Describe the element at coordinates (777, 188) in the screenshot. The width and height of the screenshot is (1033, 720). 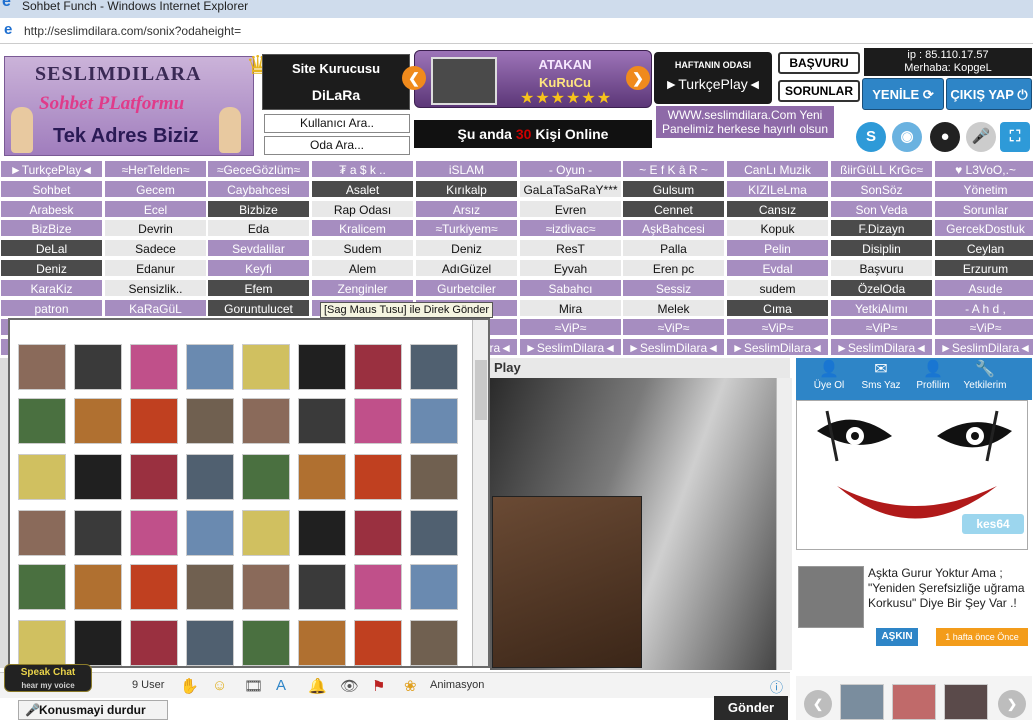
I see `room-item: KIZILeLma` at that location.